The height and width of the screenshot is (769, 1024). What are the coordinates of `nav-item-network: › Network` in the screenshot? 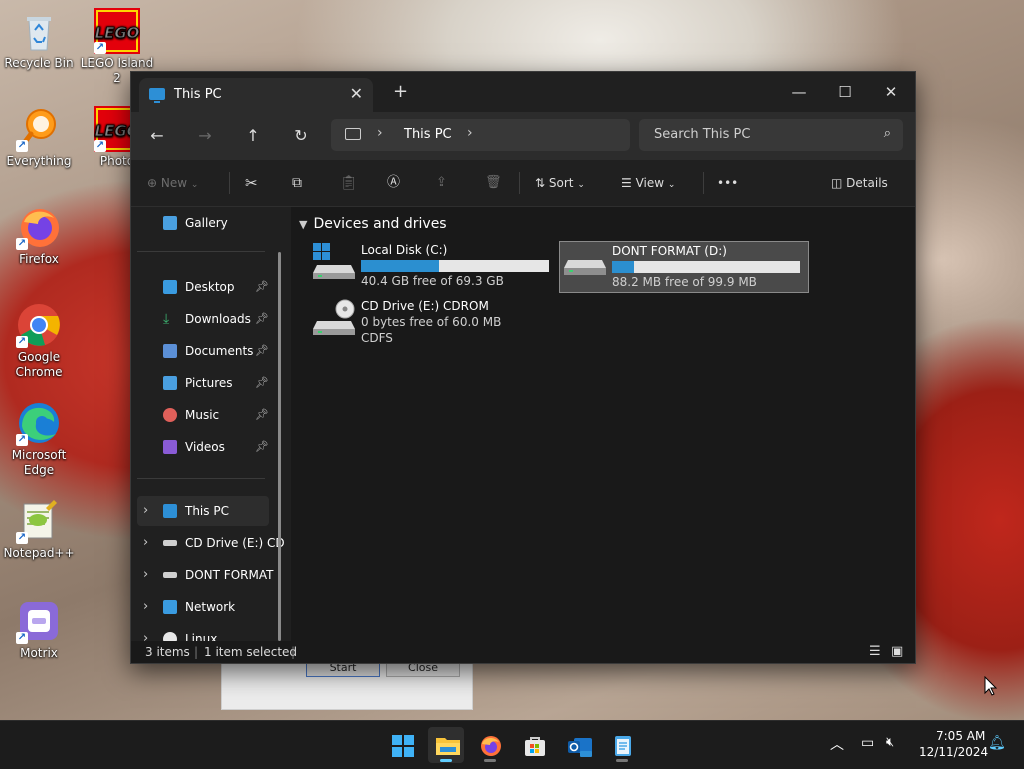 It's located at (203, 607).